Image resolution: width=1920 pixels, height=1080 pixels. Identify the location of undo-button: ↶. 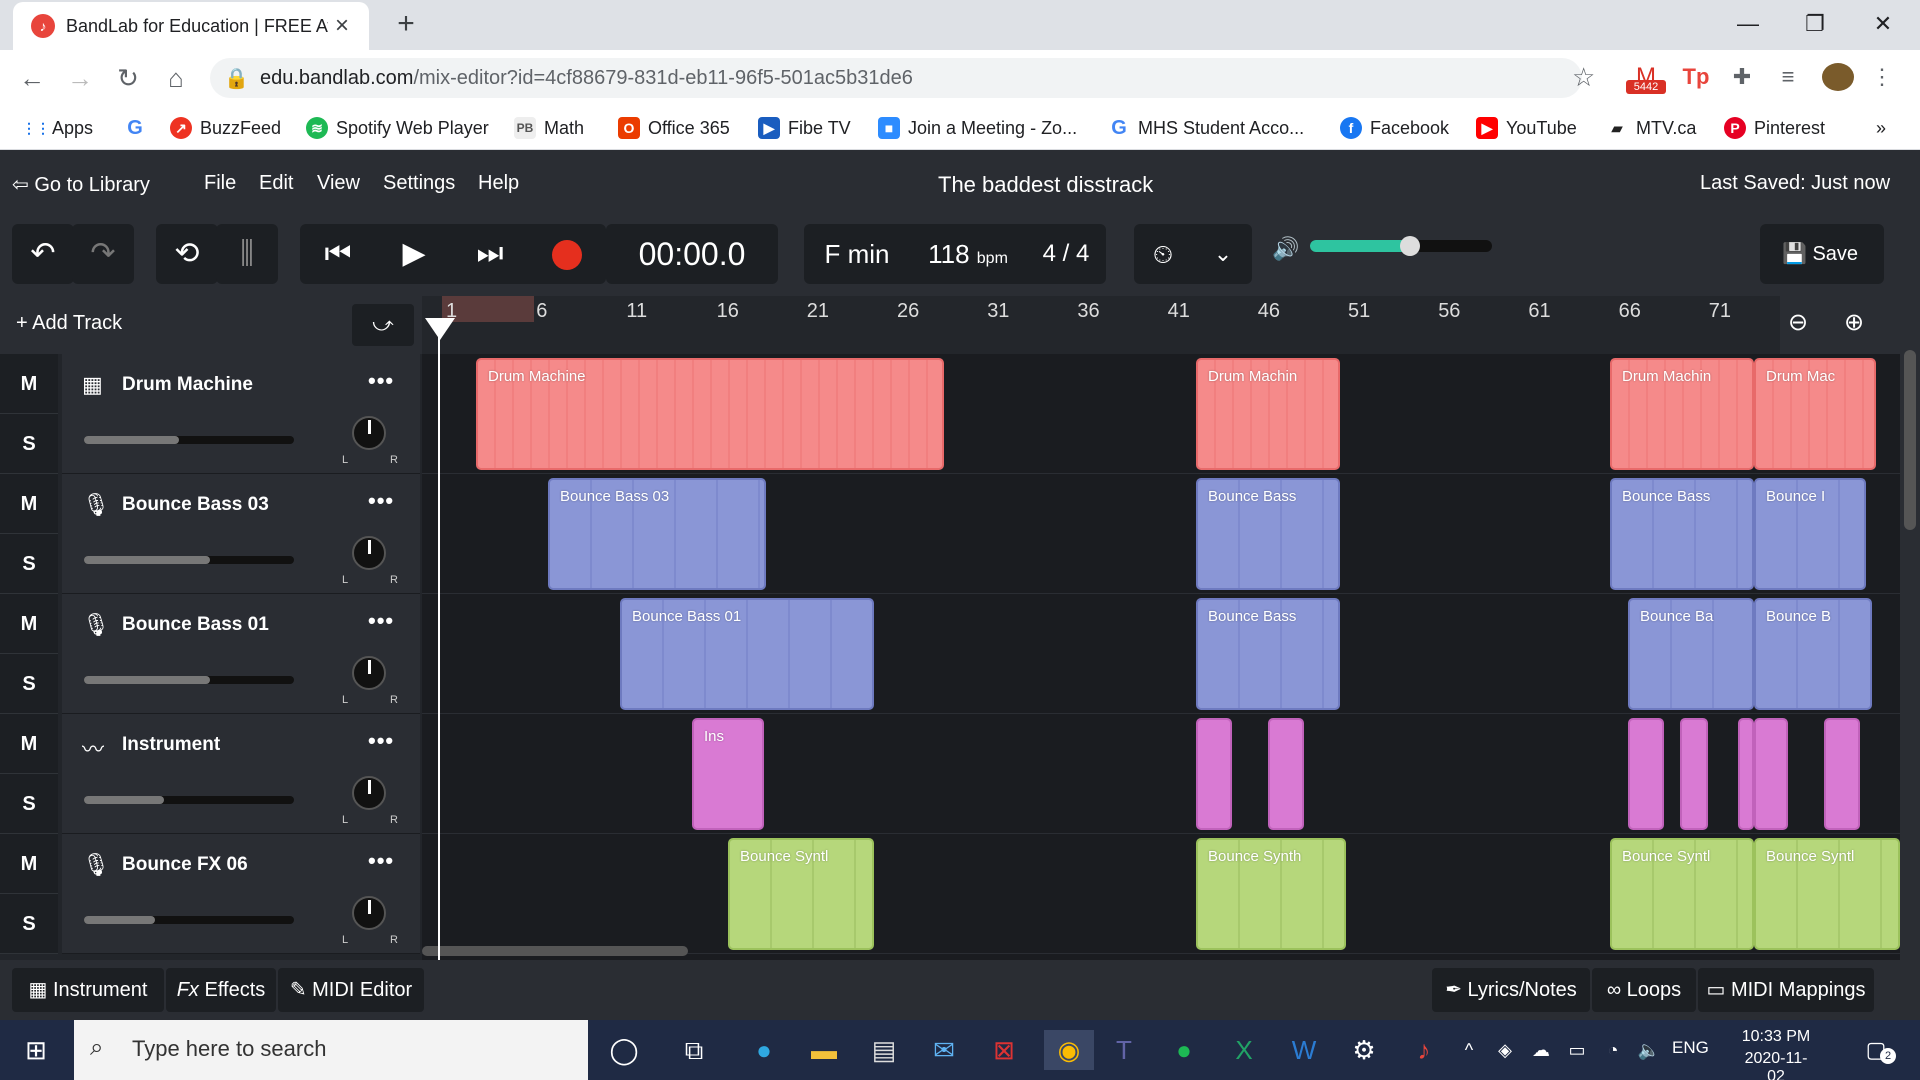
(43, 254).